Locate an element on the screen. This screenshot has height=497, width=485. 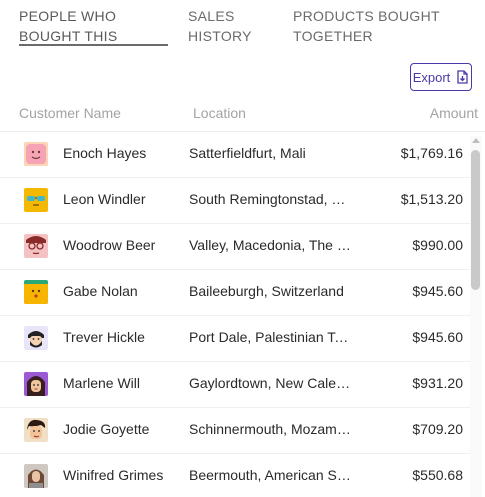
column-header-customer-name: Customer Name is located at coordinates (70, 113).